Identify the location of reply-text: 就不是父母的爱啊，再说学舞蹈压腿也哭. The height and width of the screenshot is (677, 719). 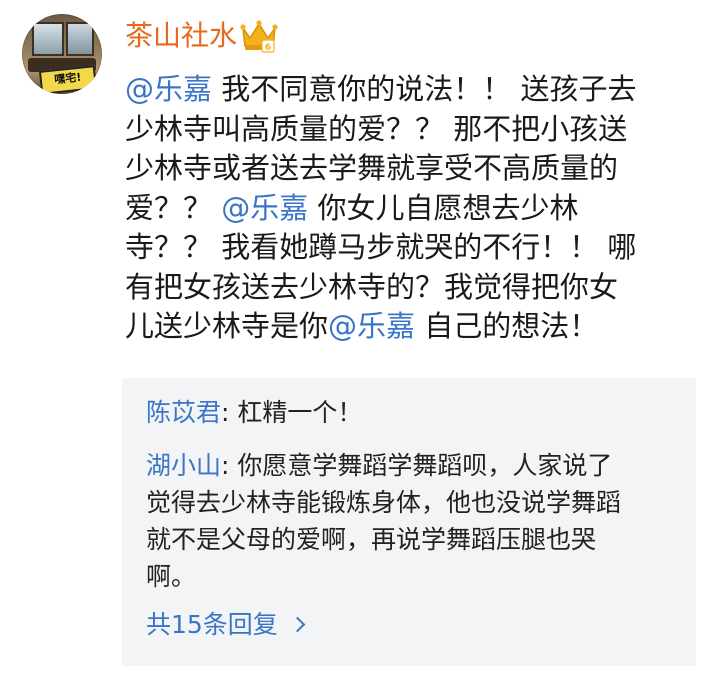
(371, 539).